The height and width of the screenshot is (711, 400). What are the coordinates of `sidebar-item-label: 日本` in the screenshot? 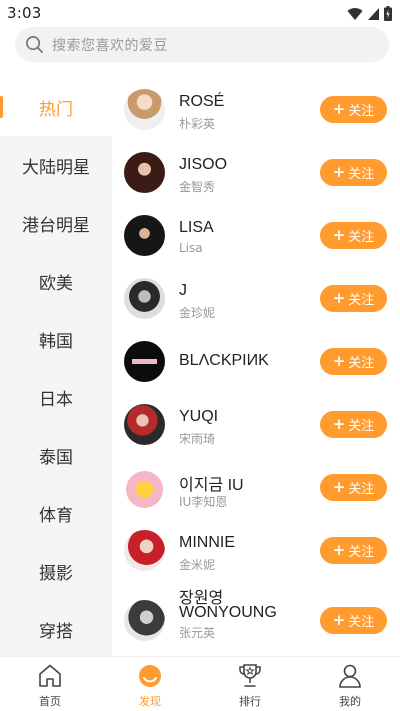 It's located at (56, 399).